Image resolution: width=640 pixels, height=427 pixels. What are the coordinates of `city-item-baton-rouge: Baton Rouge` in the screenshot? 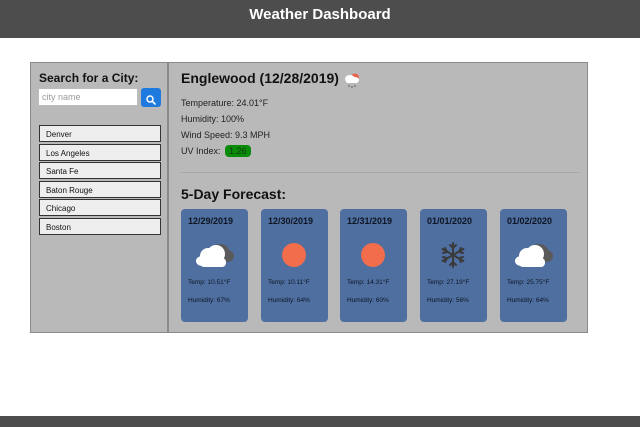 It's located at (100, 189).